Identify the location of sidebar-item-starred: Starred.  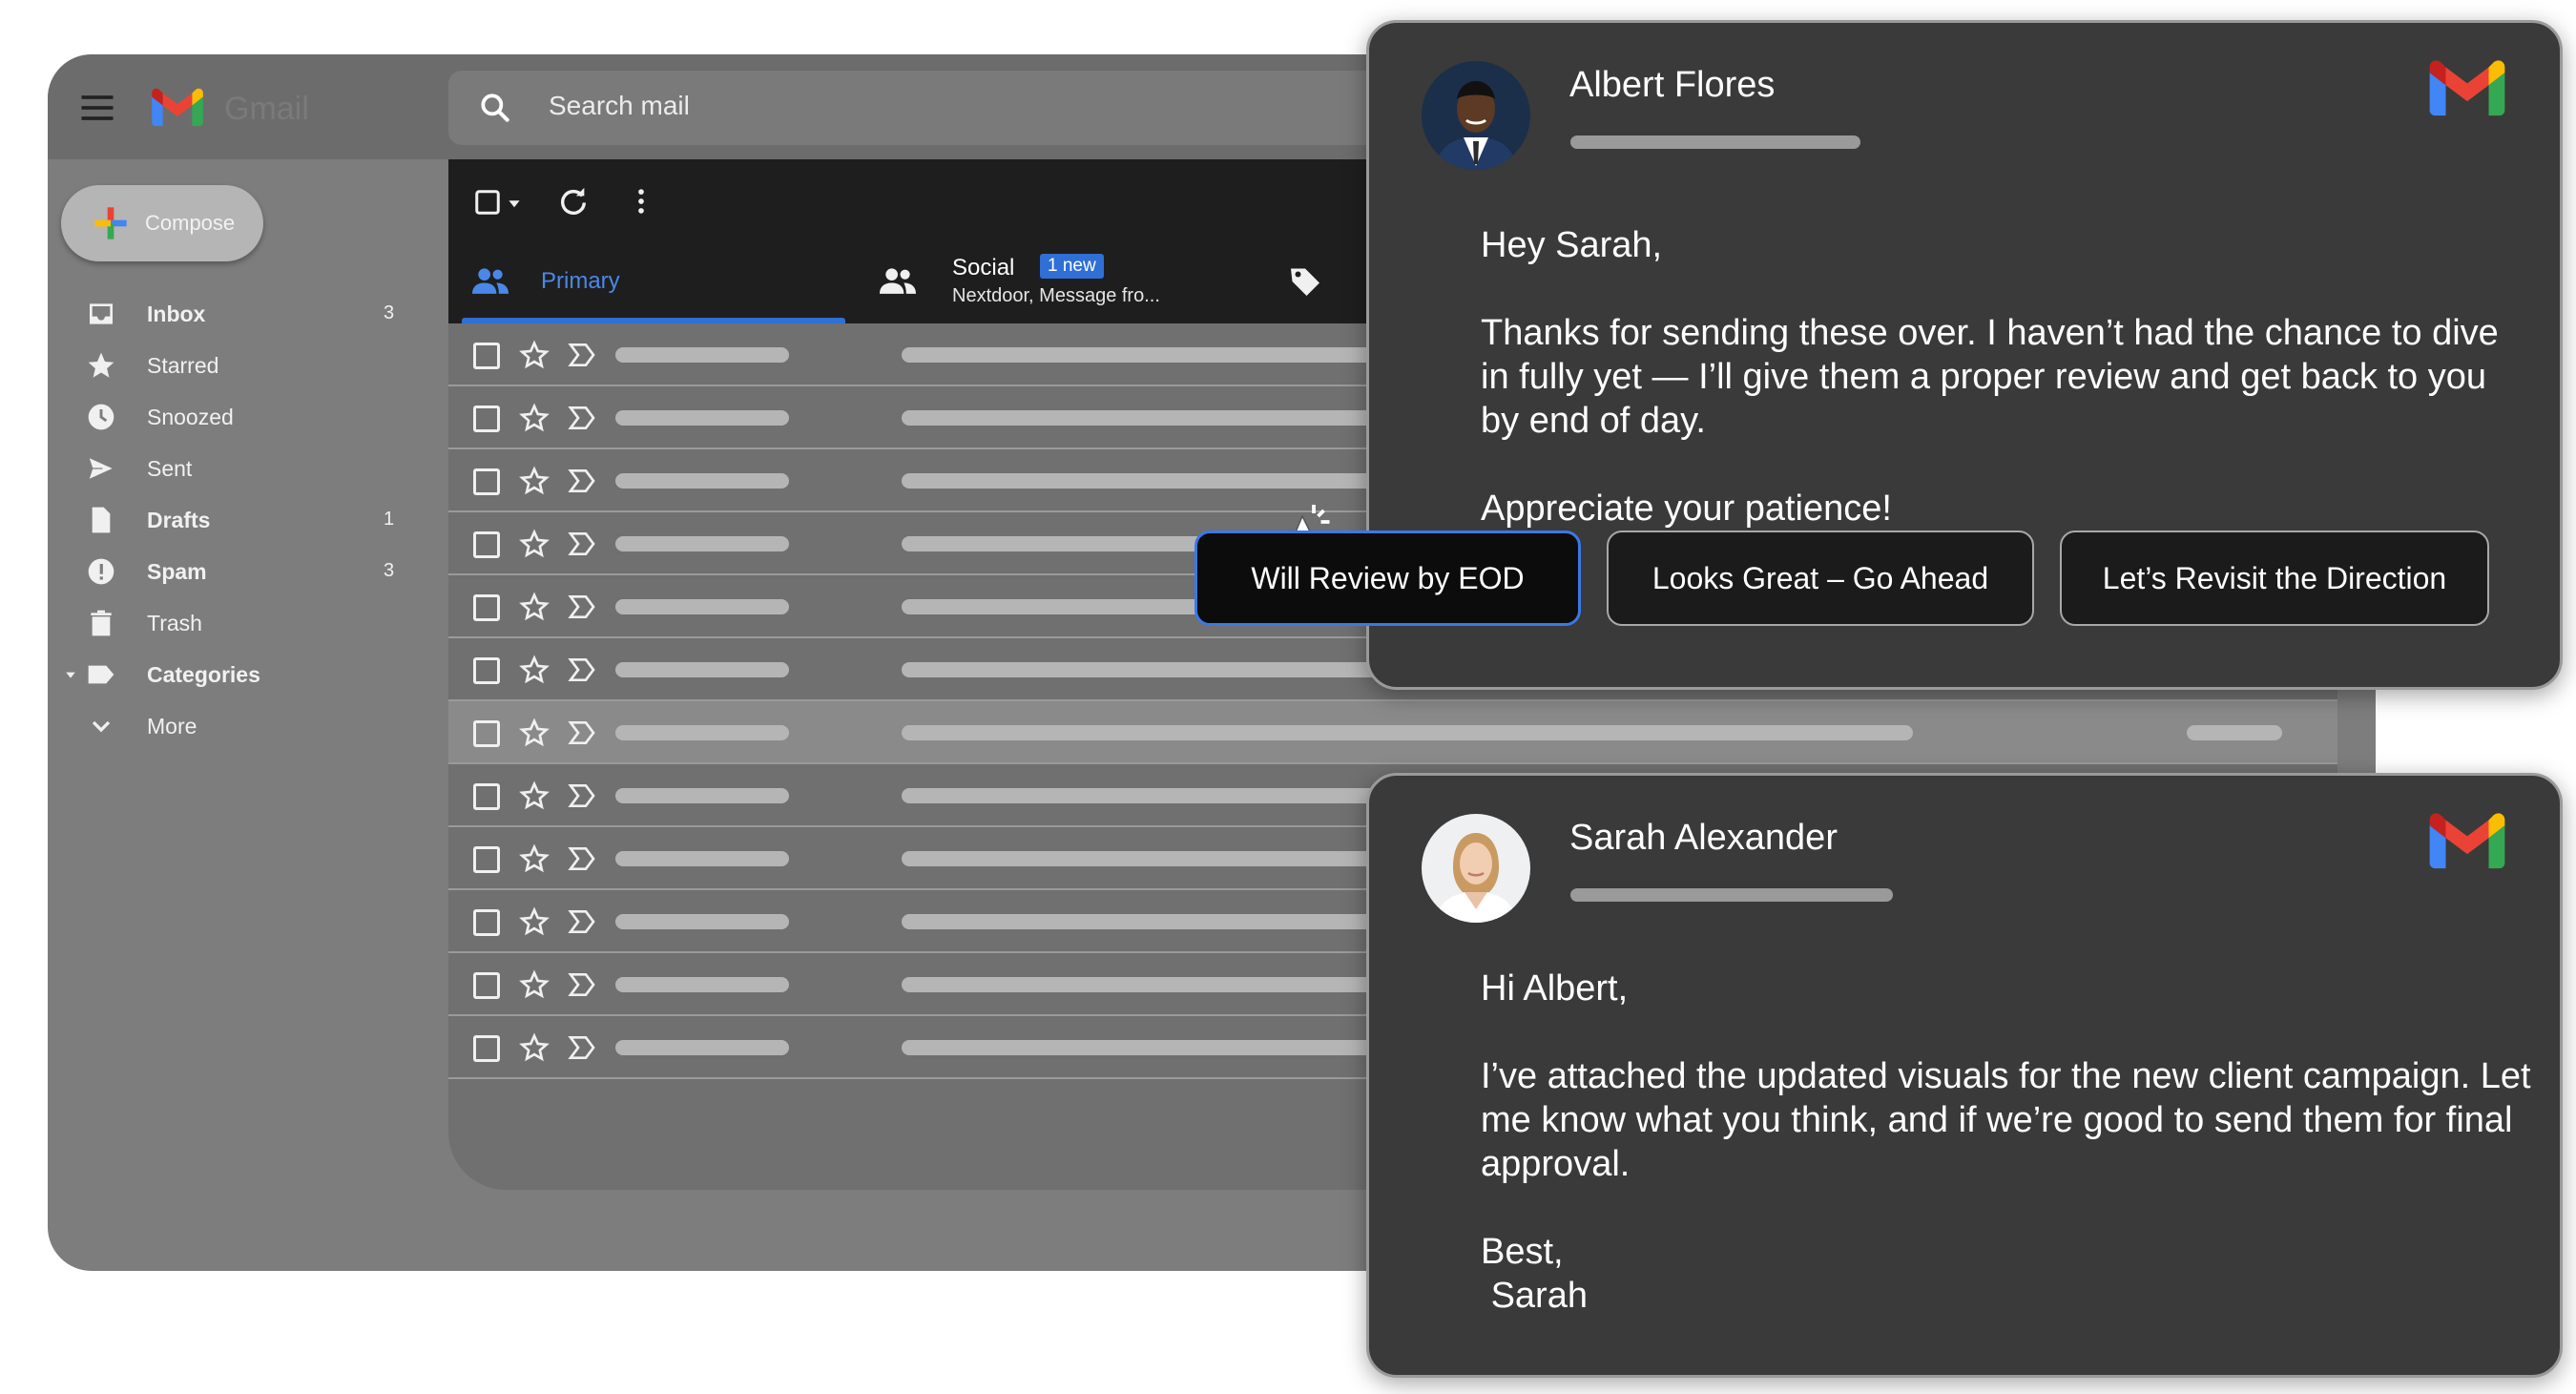
(229, 364).